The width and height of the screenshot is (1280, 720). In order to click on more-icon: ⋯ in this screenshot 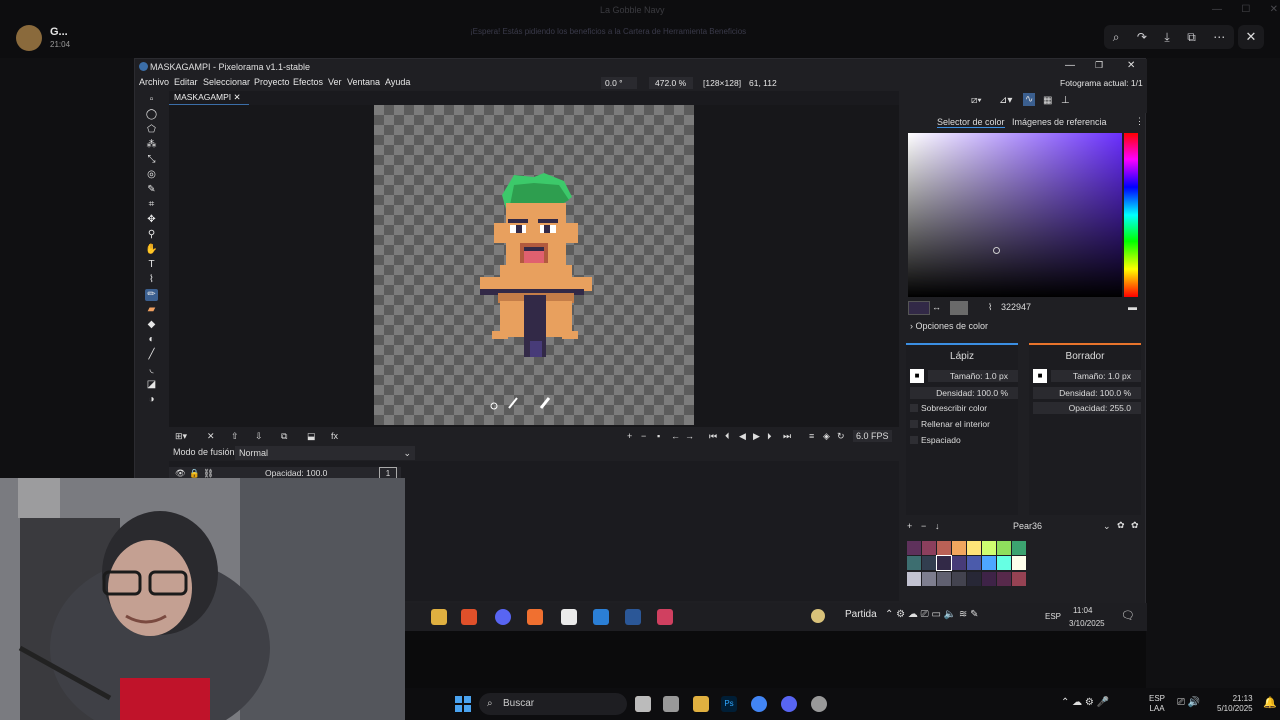, I will do `click(1219, 37)`.